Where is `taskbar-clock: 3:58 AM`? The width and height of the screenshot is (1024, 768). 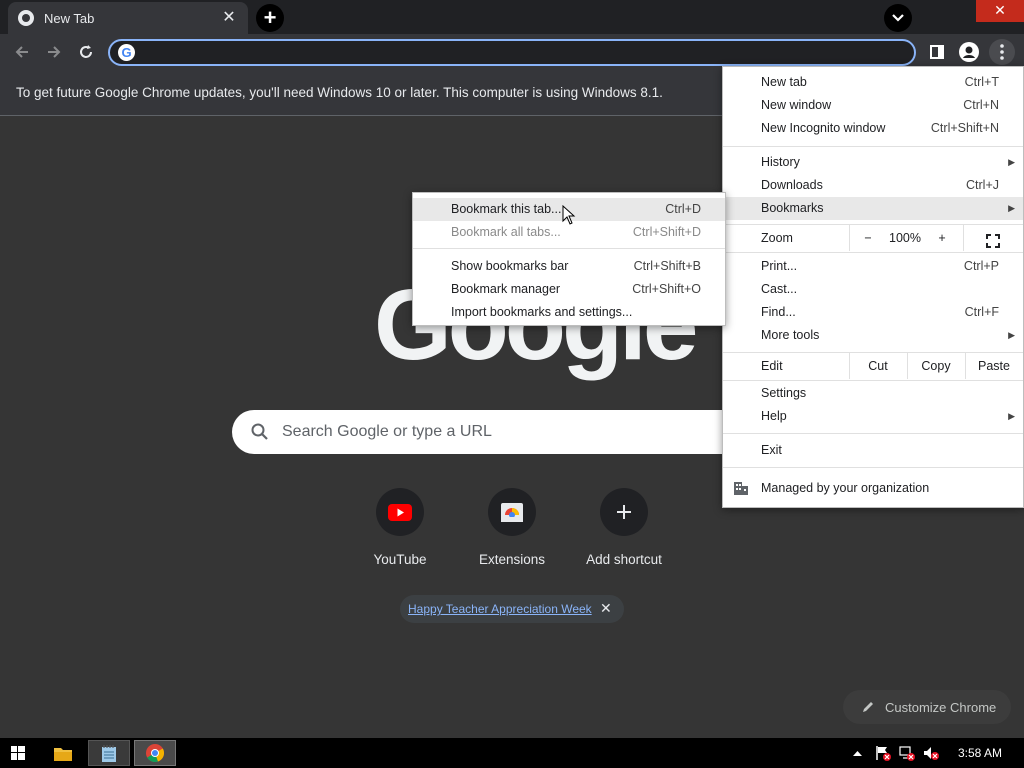 taskbar-clock: 3:58 AM is located at coordinates (980, 753).